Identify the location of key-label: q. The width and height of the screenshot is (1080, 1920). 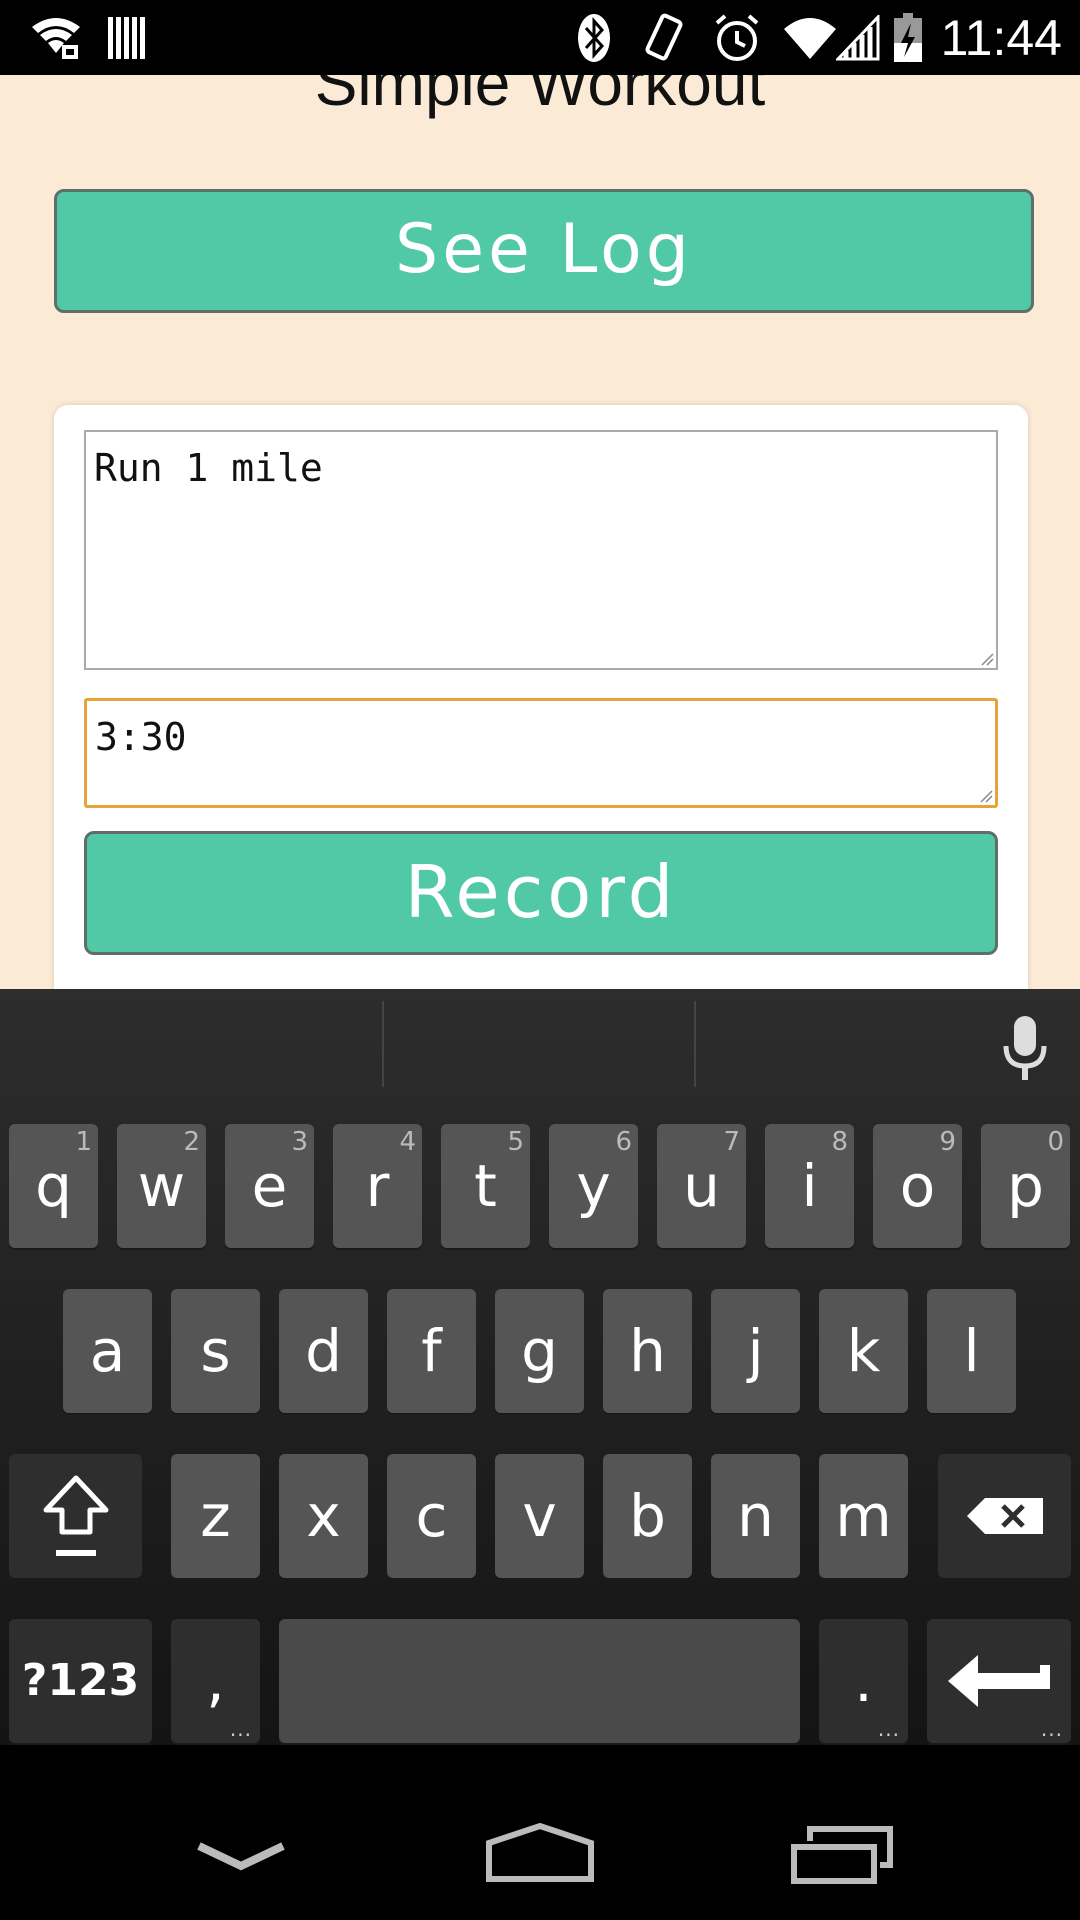
(53, 1186).